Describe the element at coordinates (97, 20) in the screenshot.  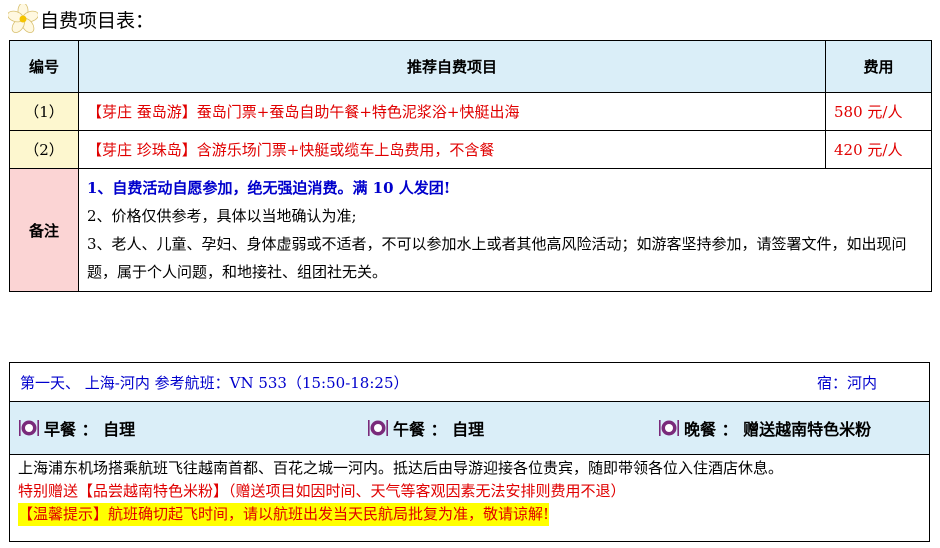
I see `page-title: 自费项目表：` at that location.